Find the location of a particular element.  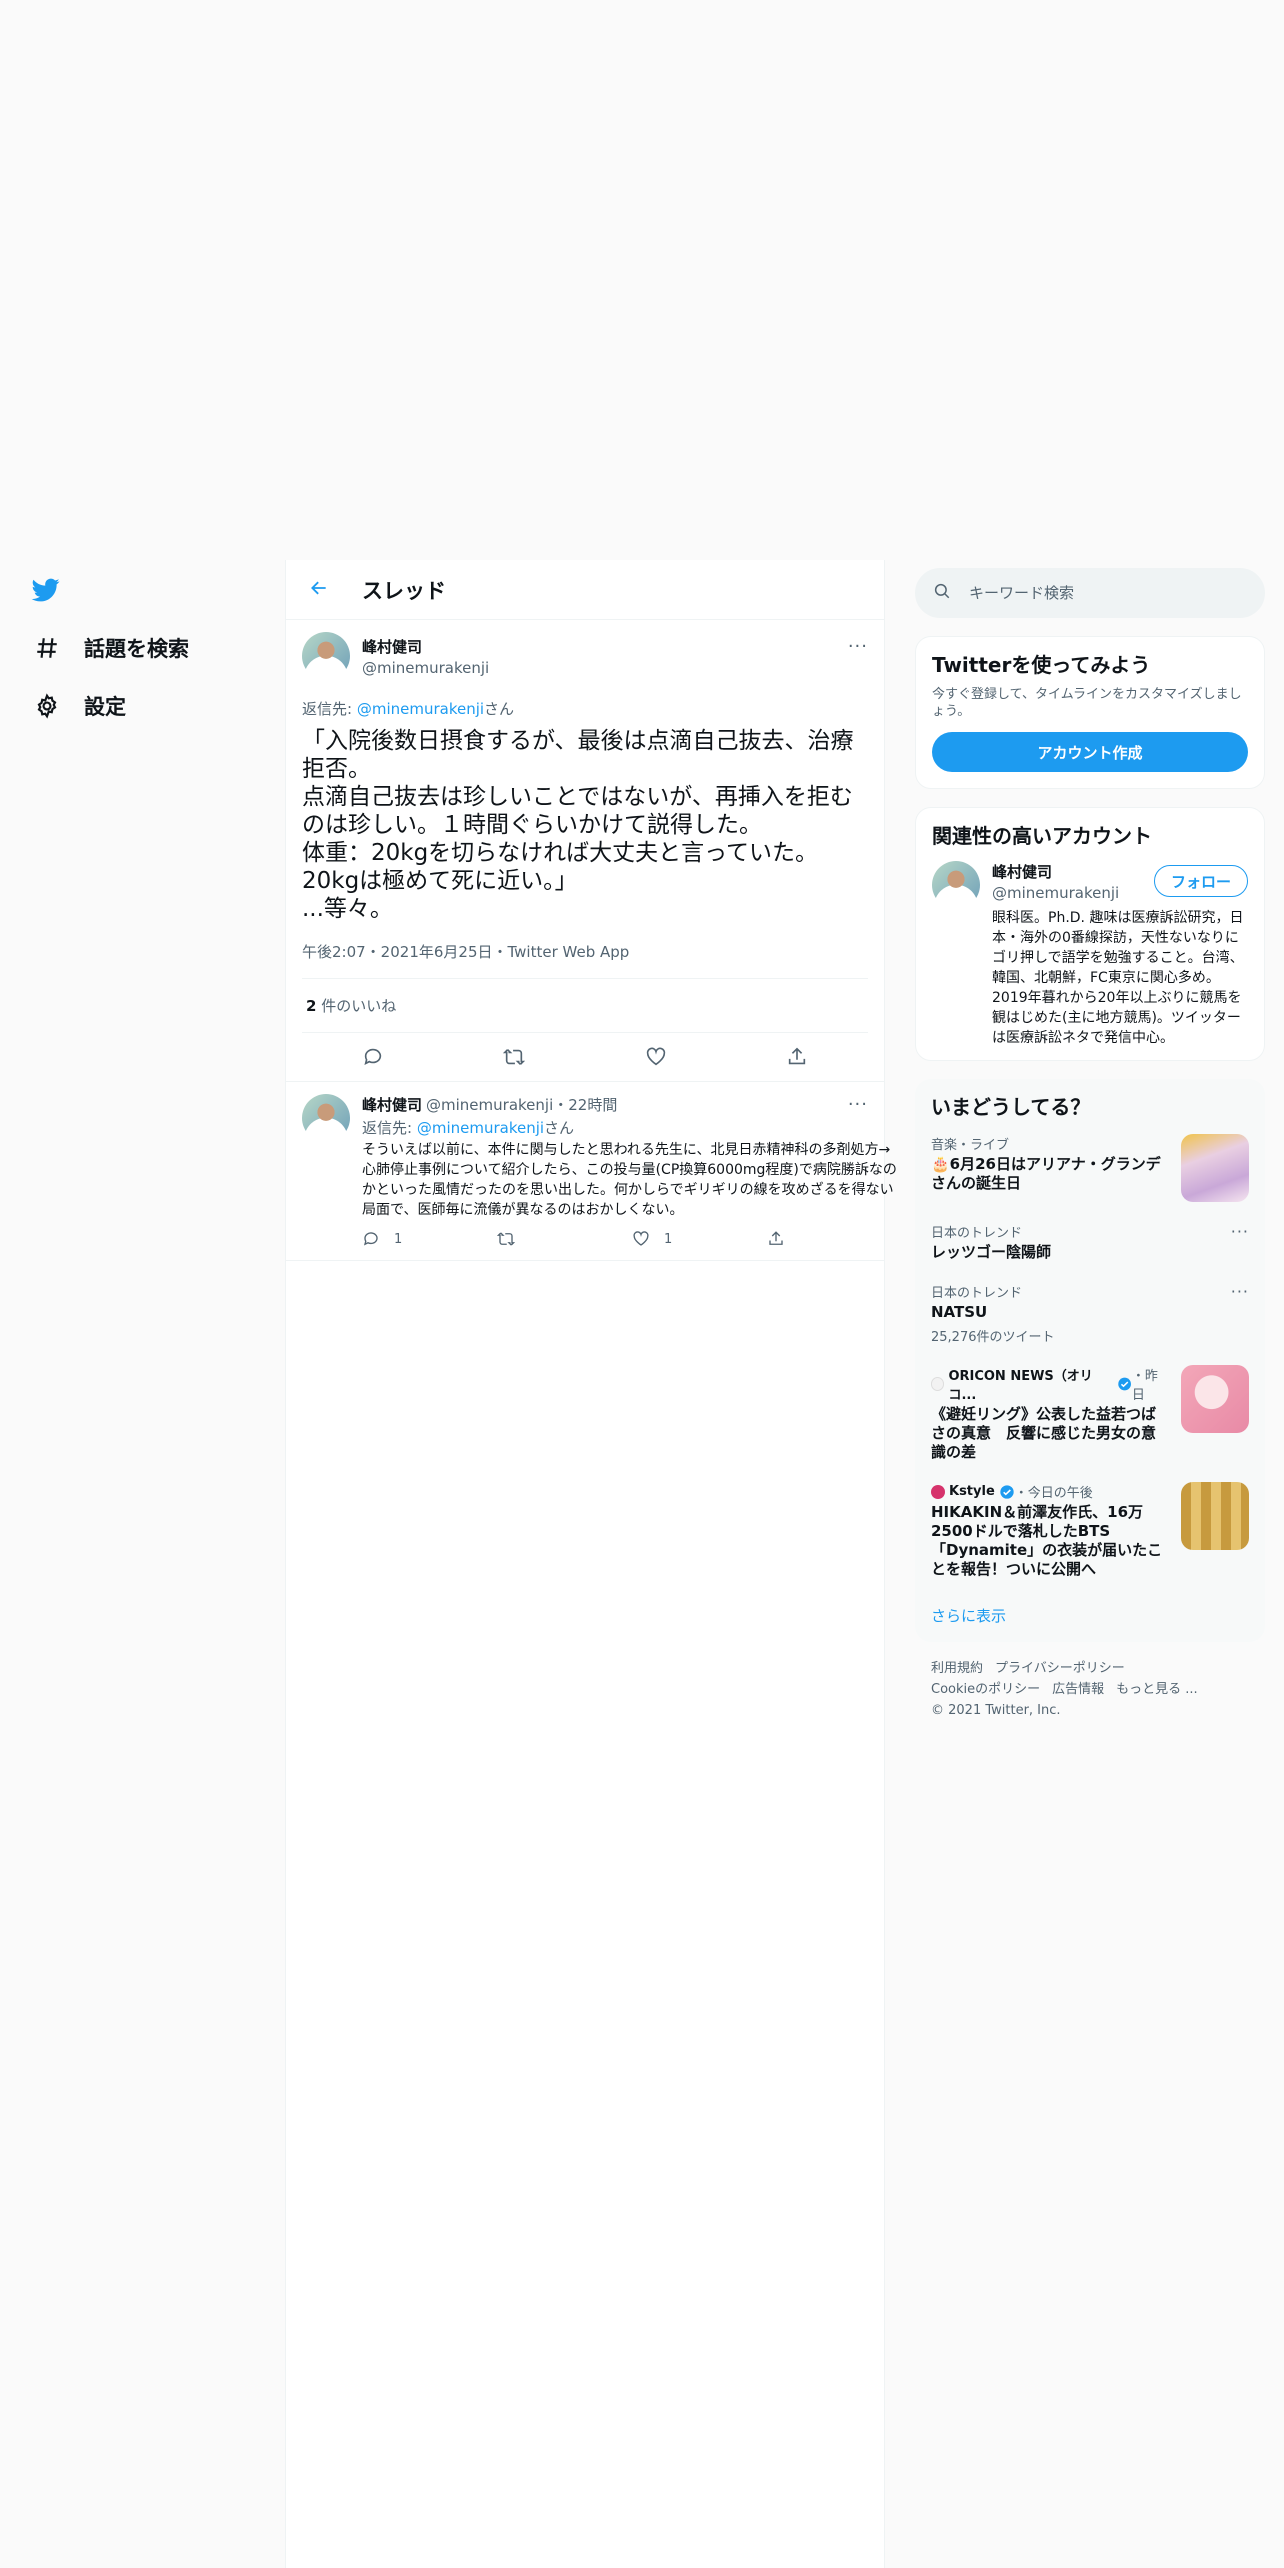

back-arrow-icon is located at coordinates (319, 590).